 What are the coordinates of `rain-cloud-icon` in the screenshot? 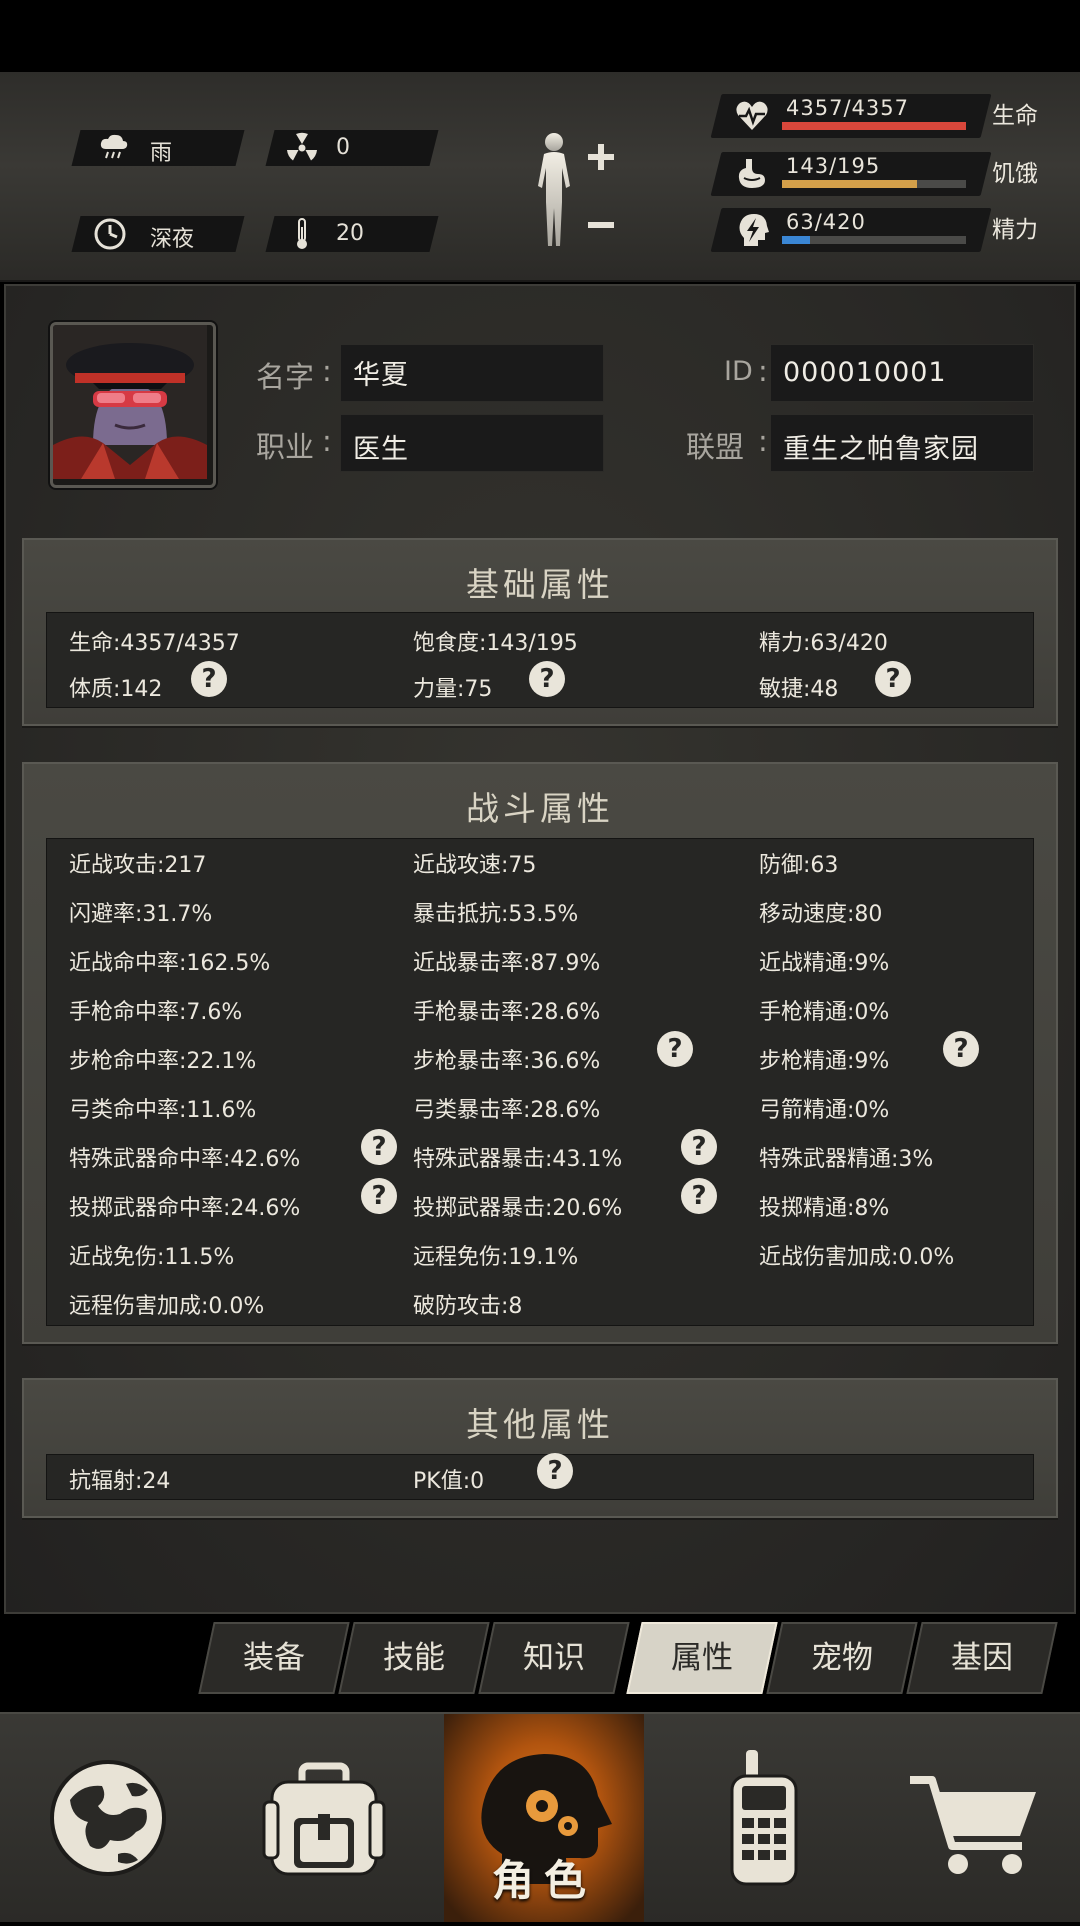 It's located at (114, 148).